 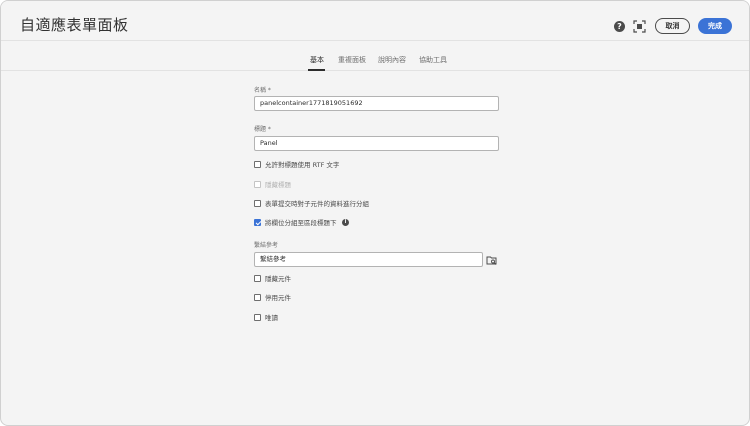 I want to click on readonly-label: 唯讀, so click(x=271, y=318).